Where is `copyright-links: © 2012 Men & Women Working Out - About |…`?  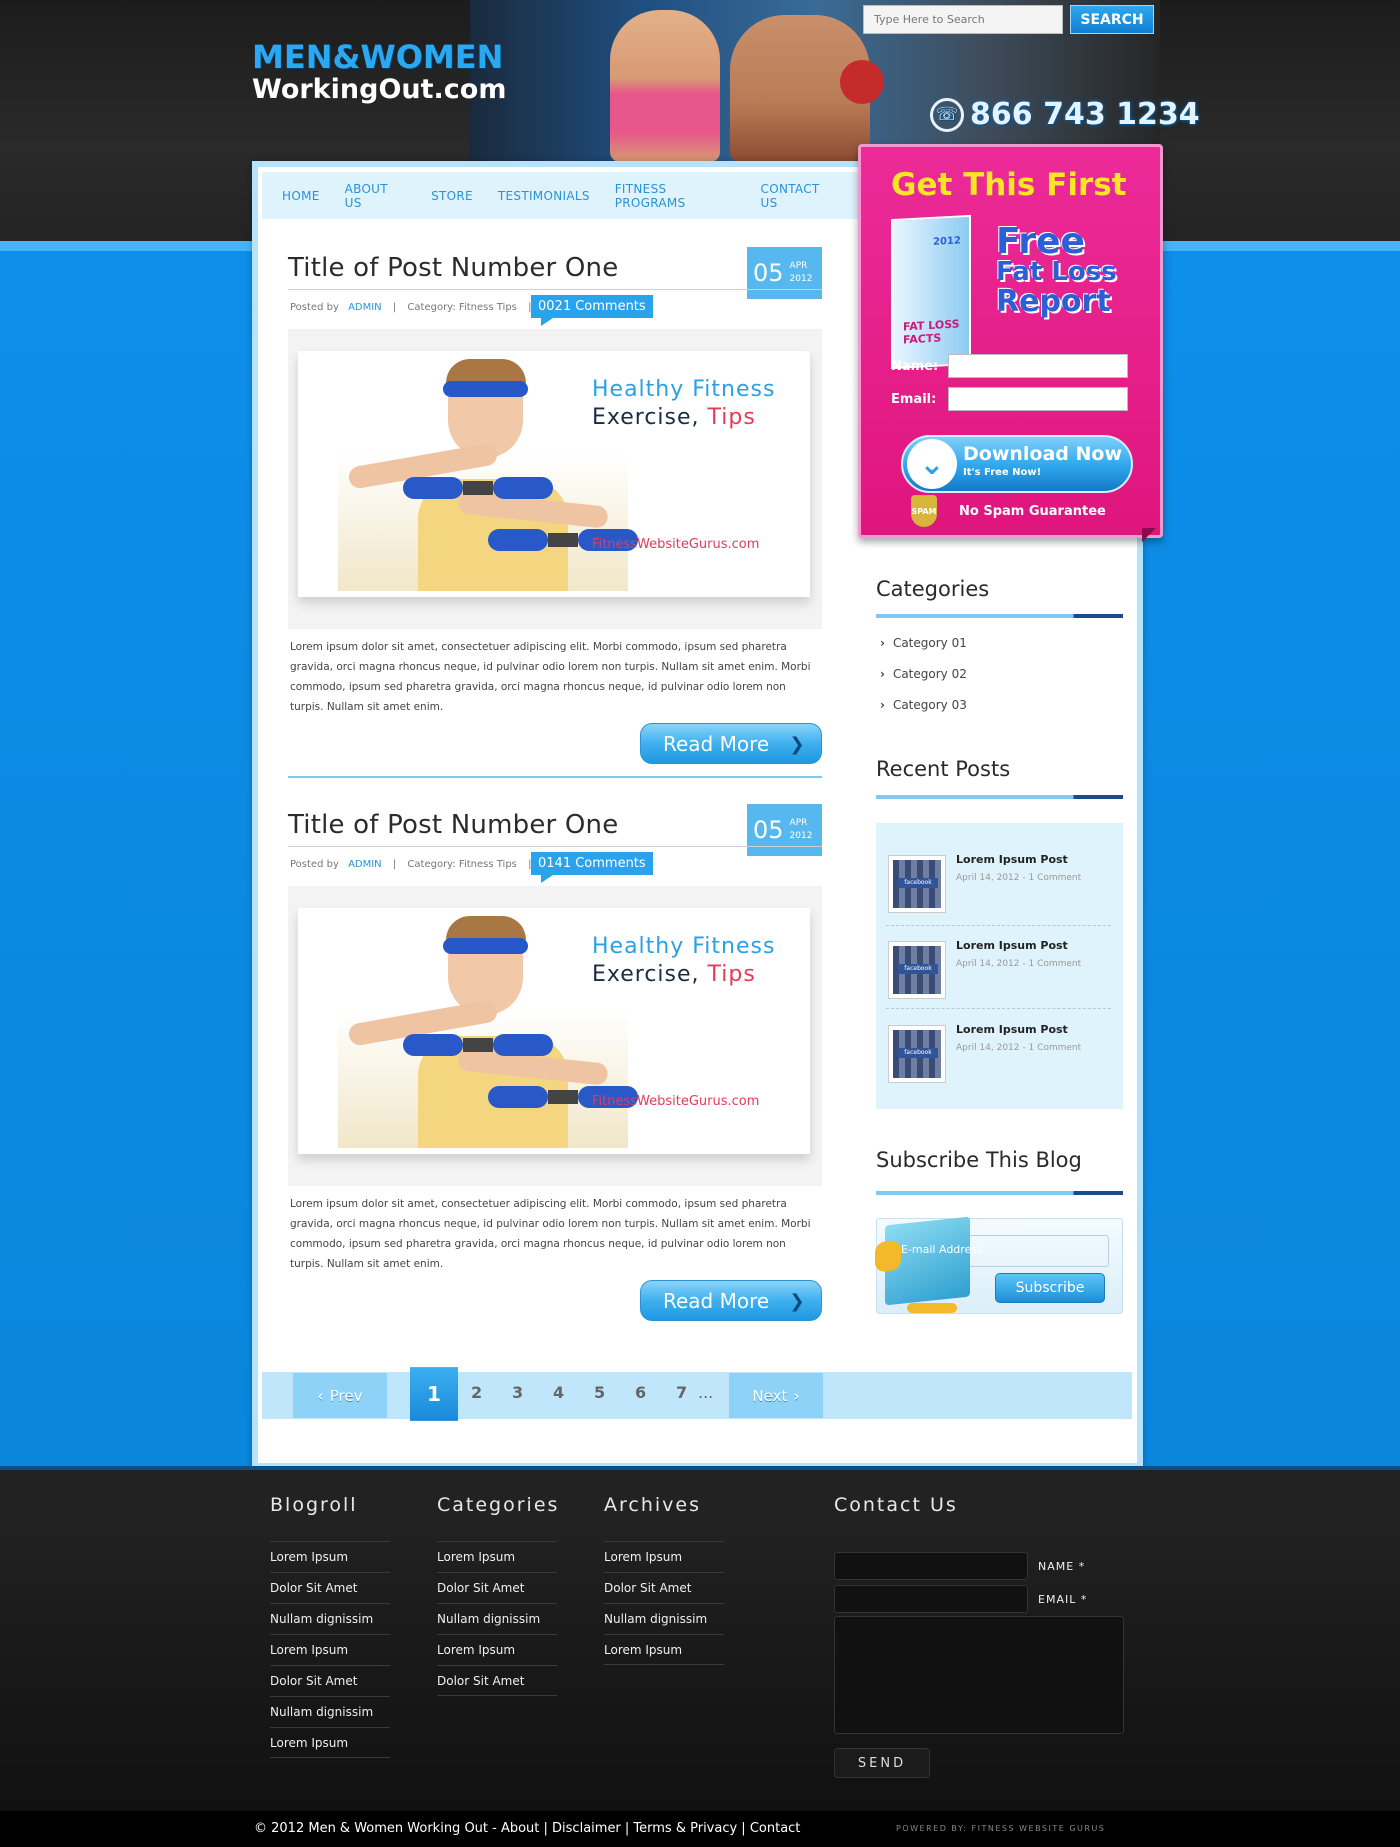
copyright-links: © 2012 Men & Women Working Out - About |… is located at coordinates (527, 1828).